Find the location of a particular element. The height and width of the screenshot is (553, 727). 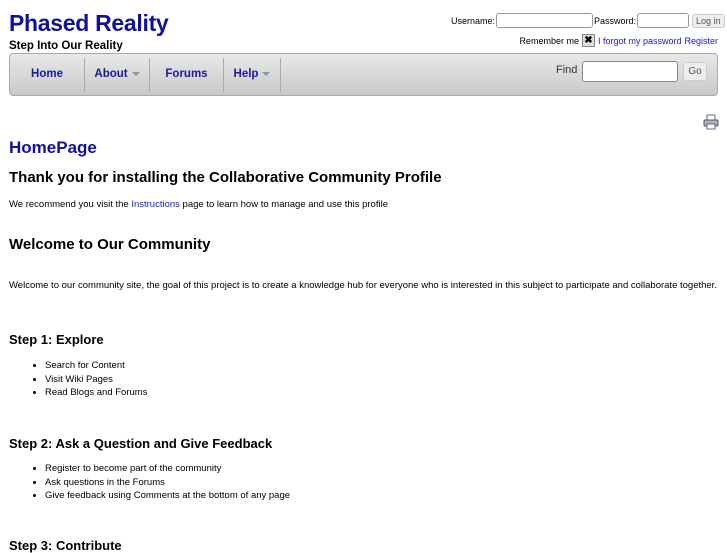

nav-about-label: About is located at coordinates (111, 74).